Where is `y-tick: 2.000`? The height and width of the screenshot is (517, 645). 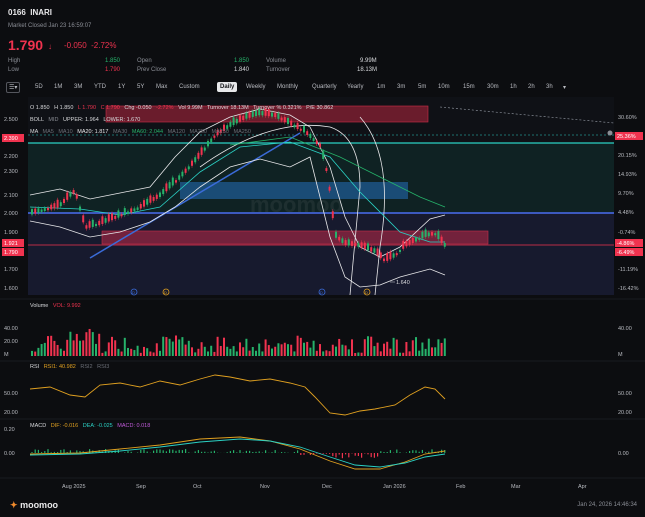 y-tick: 2.000 is located at coordinates (11, 214).